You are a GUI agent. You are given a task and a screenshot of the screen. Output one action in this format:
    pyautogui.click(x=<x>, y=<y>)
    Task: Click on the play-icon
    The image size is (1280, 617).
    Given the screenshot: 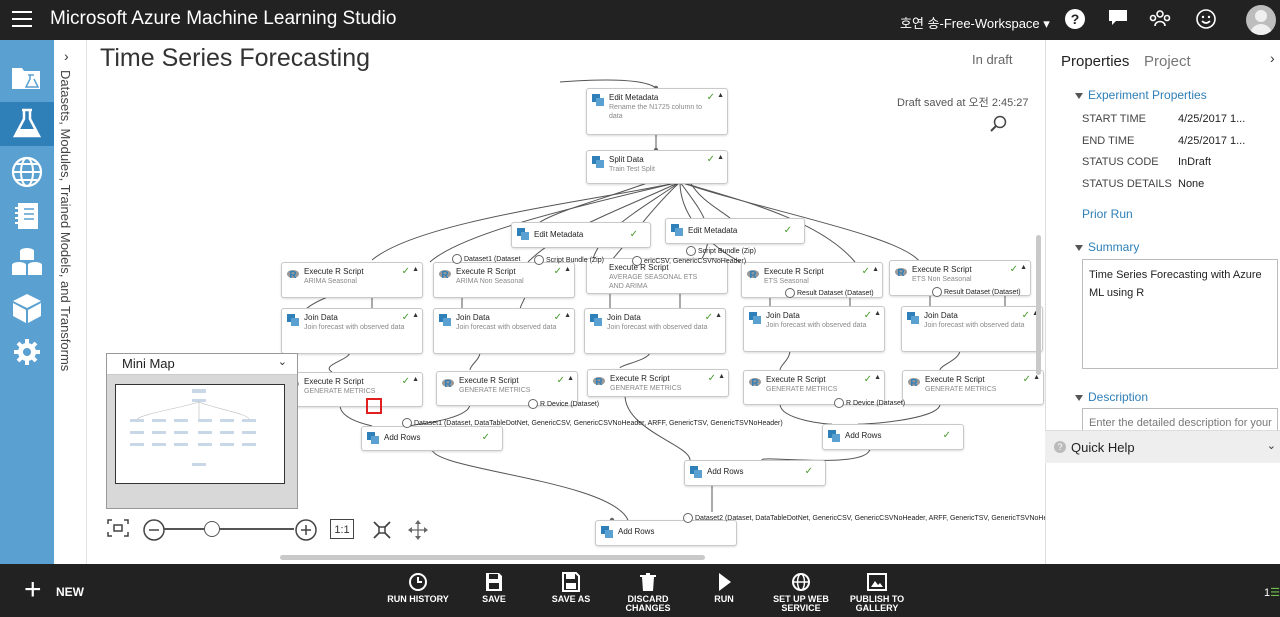 What is the action you would take?
    pyautogui.click(x=725, y=582)
    